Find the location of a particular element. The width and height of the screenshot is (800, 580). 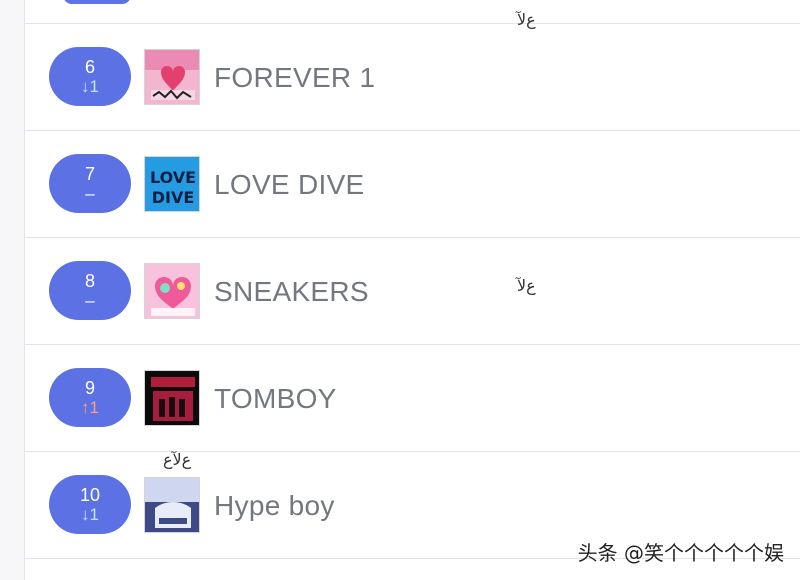

rank-number: 8 is located at coordinates (89, 280).